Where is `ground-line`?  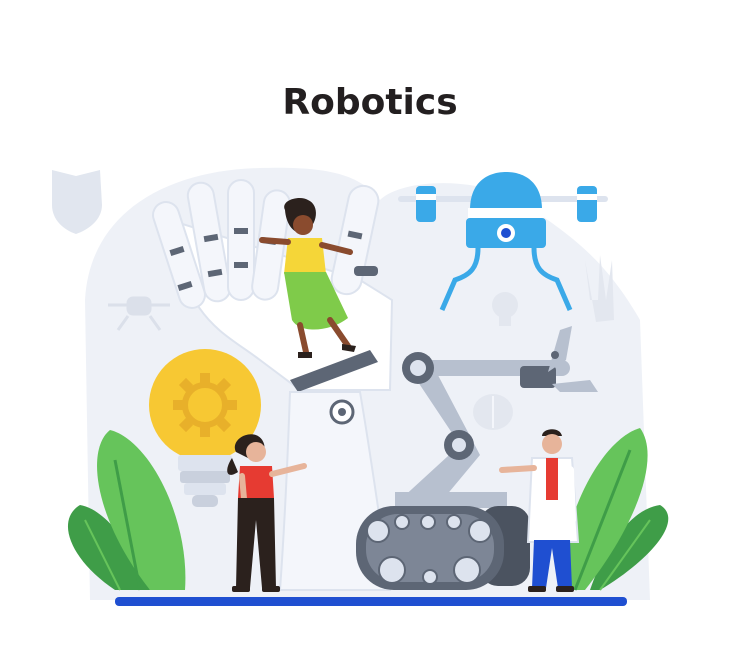 ground-line is located at coordinates (371, 601).